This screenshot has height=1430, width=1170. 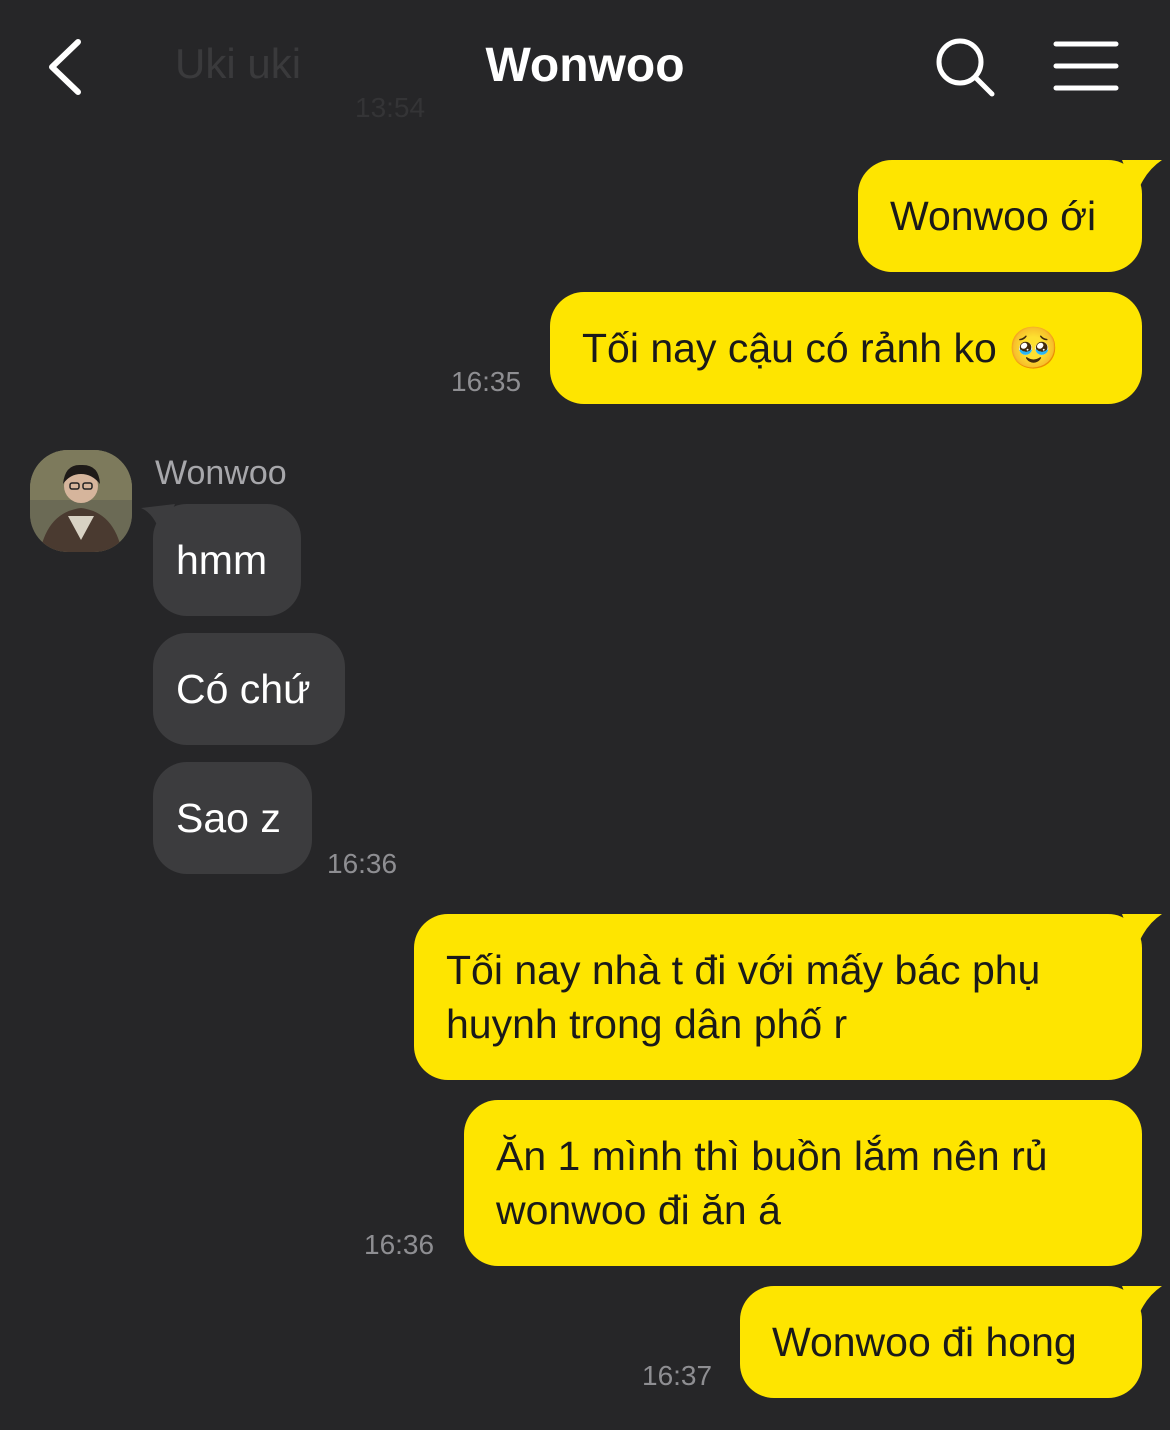 What do you see at coordinates (677, 1375) in the screenshot?
I see `message-timestamp: 16:37` at bounding box center [677, 1375].